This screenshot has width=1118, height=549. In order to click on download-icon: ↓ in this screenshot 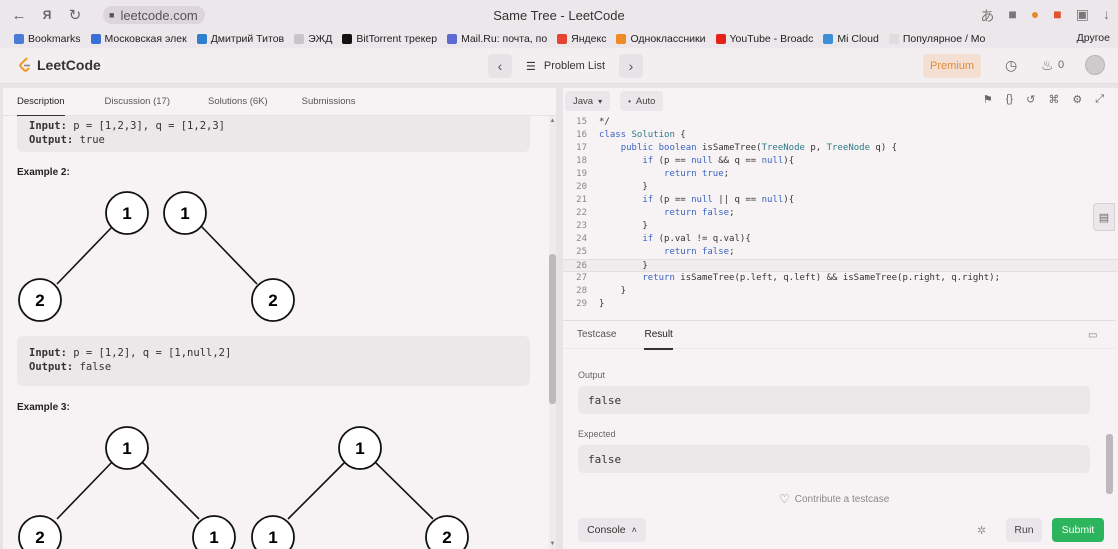, I will do `click(1106, 16)`.